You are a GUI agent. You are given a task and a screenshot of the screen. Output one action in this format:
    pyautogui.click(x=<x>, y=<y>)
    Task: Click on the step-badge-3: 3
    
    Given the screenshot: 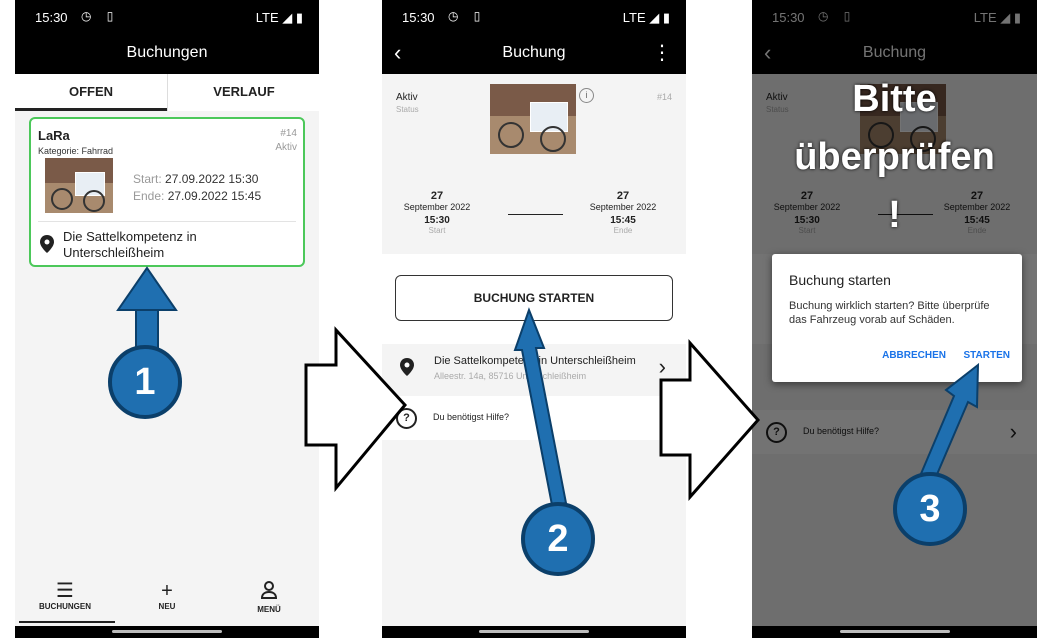 What is the action you would take?
    pyautogui.click(x=930, y=509)
    